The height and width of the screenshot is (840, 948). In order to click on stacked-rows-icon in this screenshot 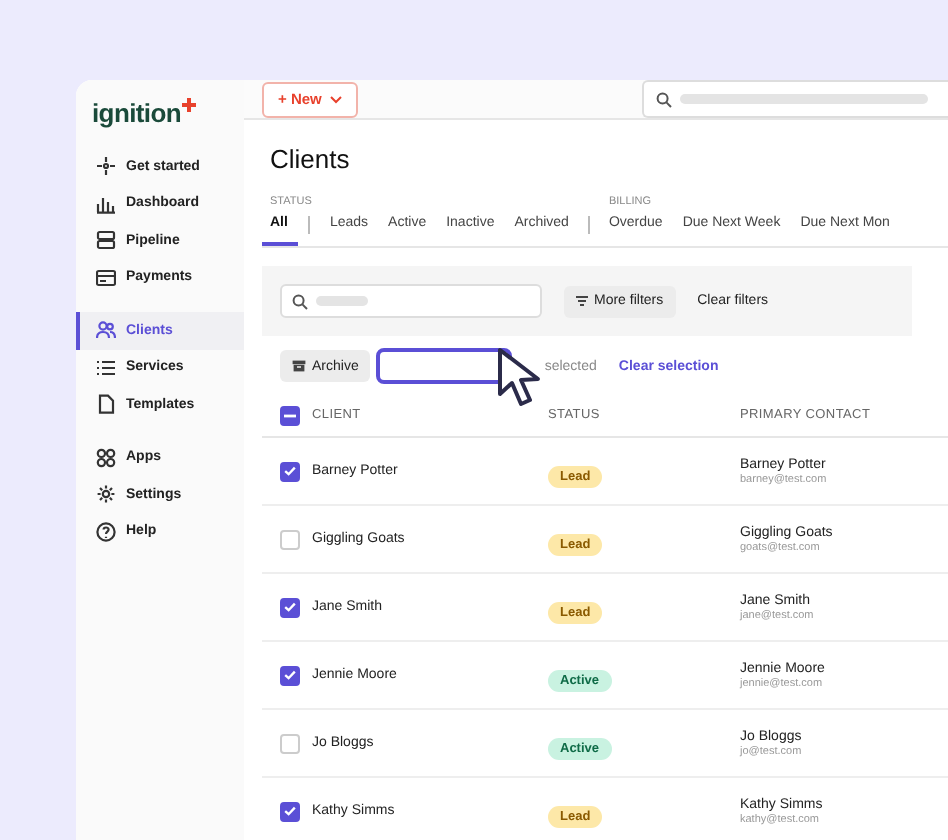, I will do `click(106, 240)`.